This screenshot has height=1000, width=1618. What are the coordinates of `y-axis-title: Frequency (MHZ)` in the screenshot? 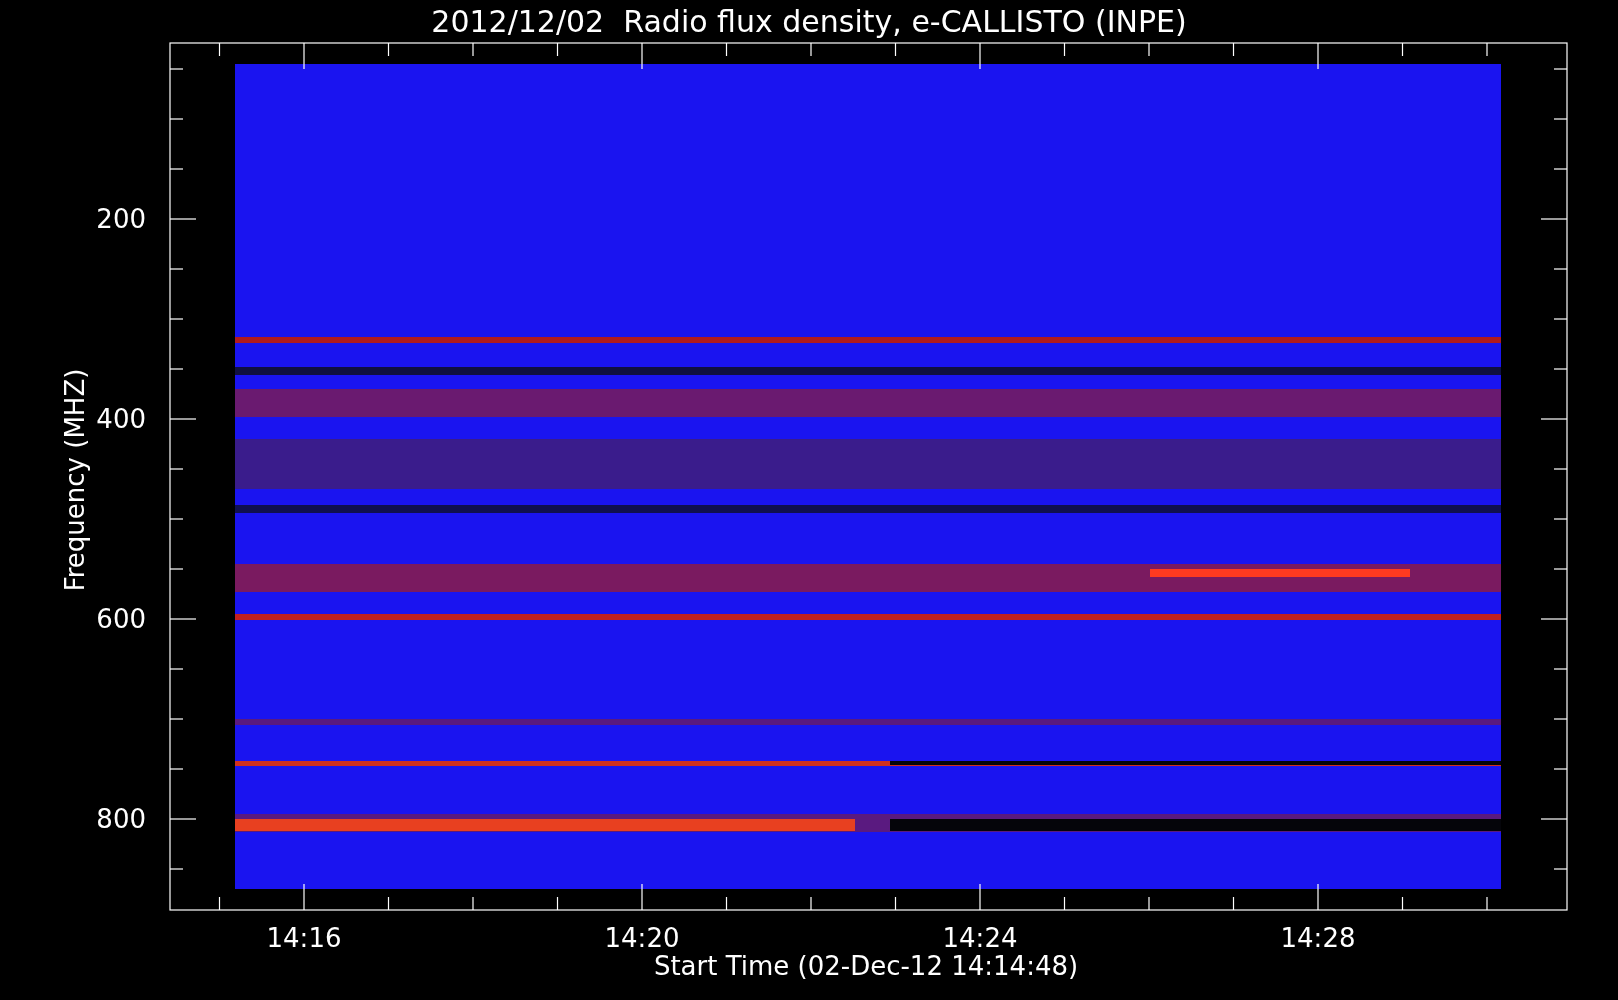 It's located at (75, 480).